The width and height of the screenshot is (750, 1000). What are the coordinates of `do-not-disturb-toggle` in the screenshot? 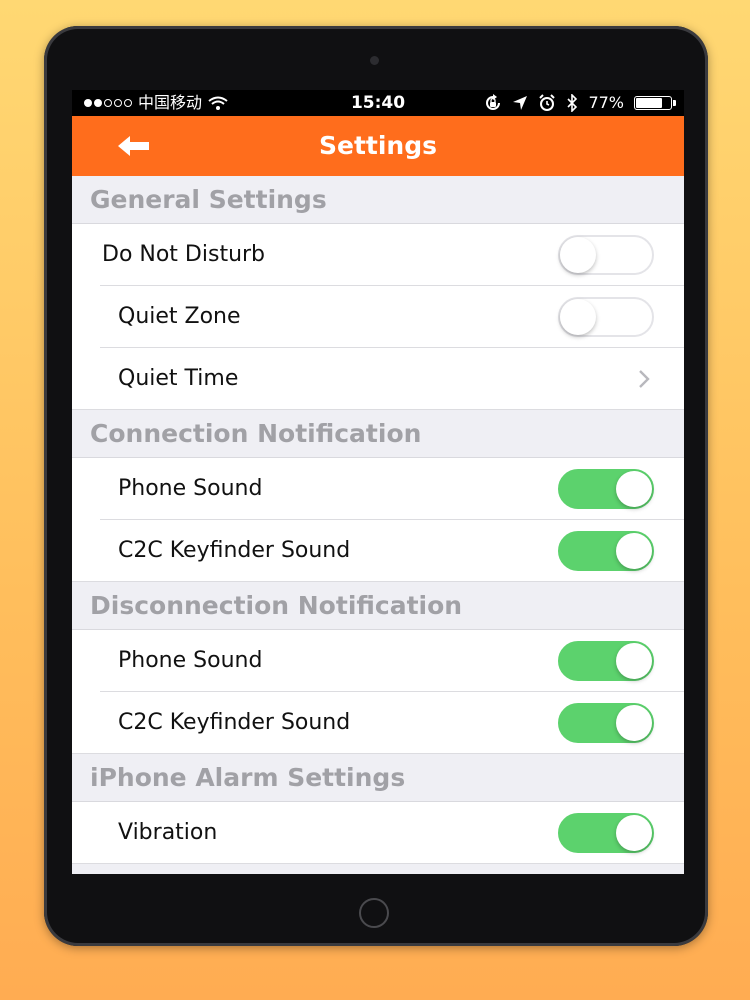 It's located at (606, 255).